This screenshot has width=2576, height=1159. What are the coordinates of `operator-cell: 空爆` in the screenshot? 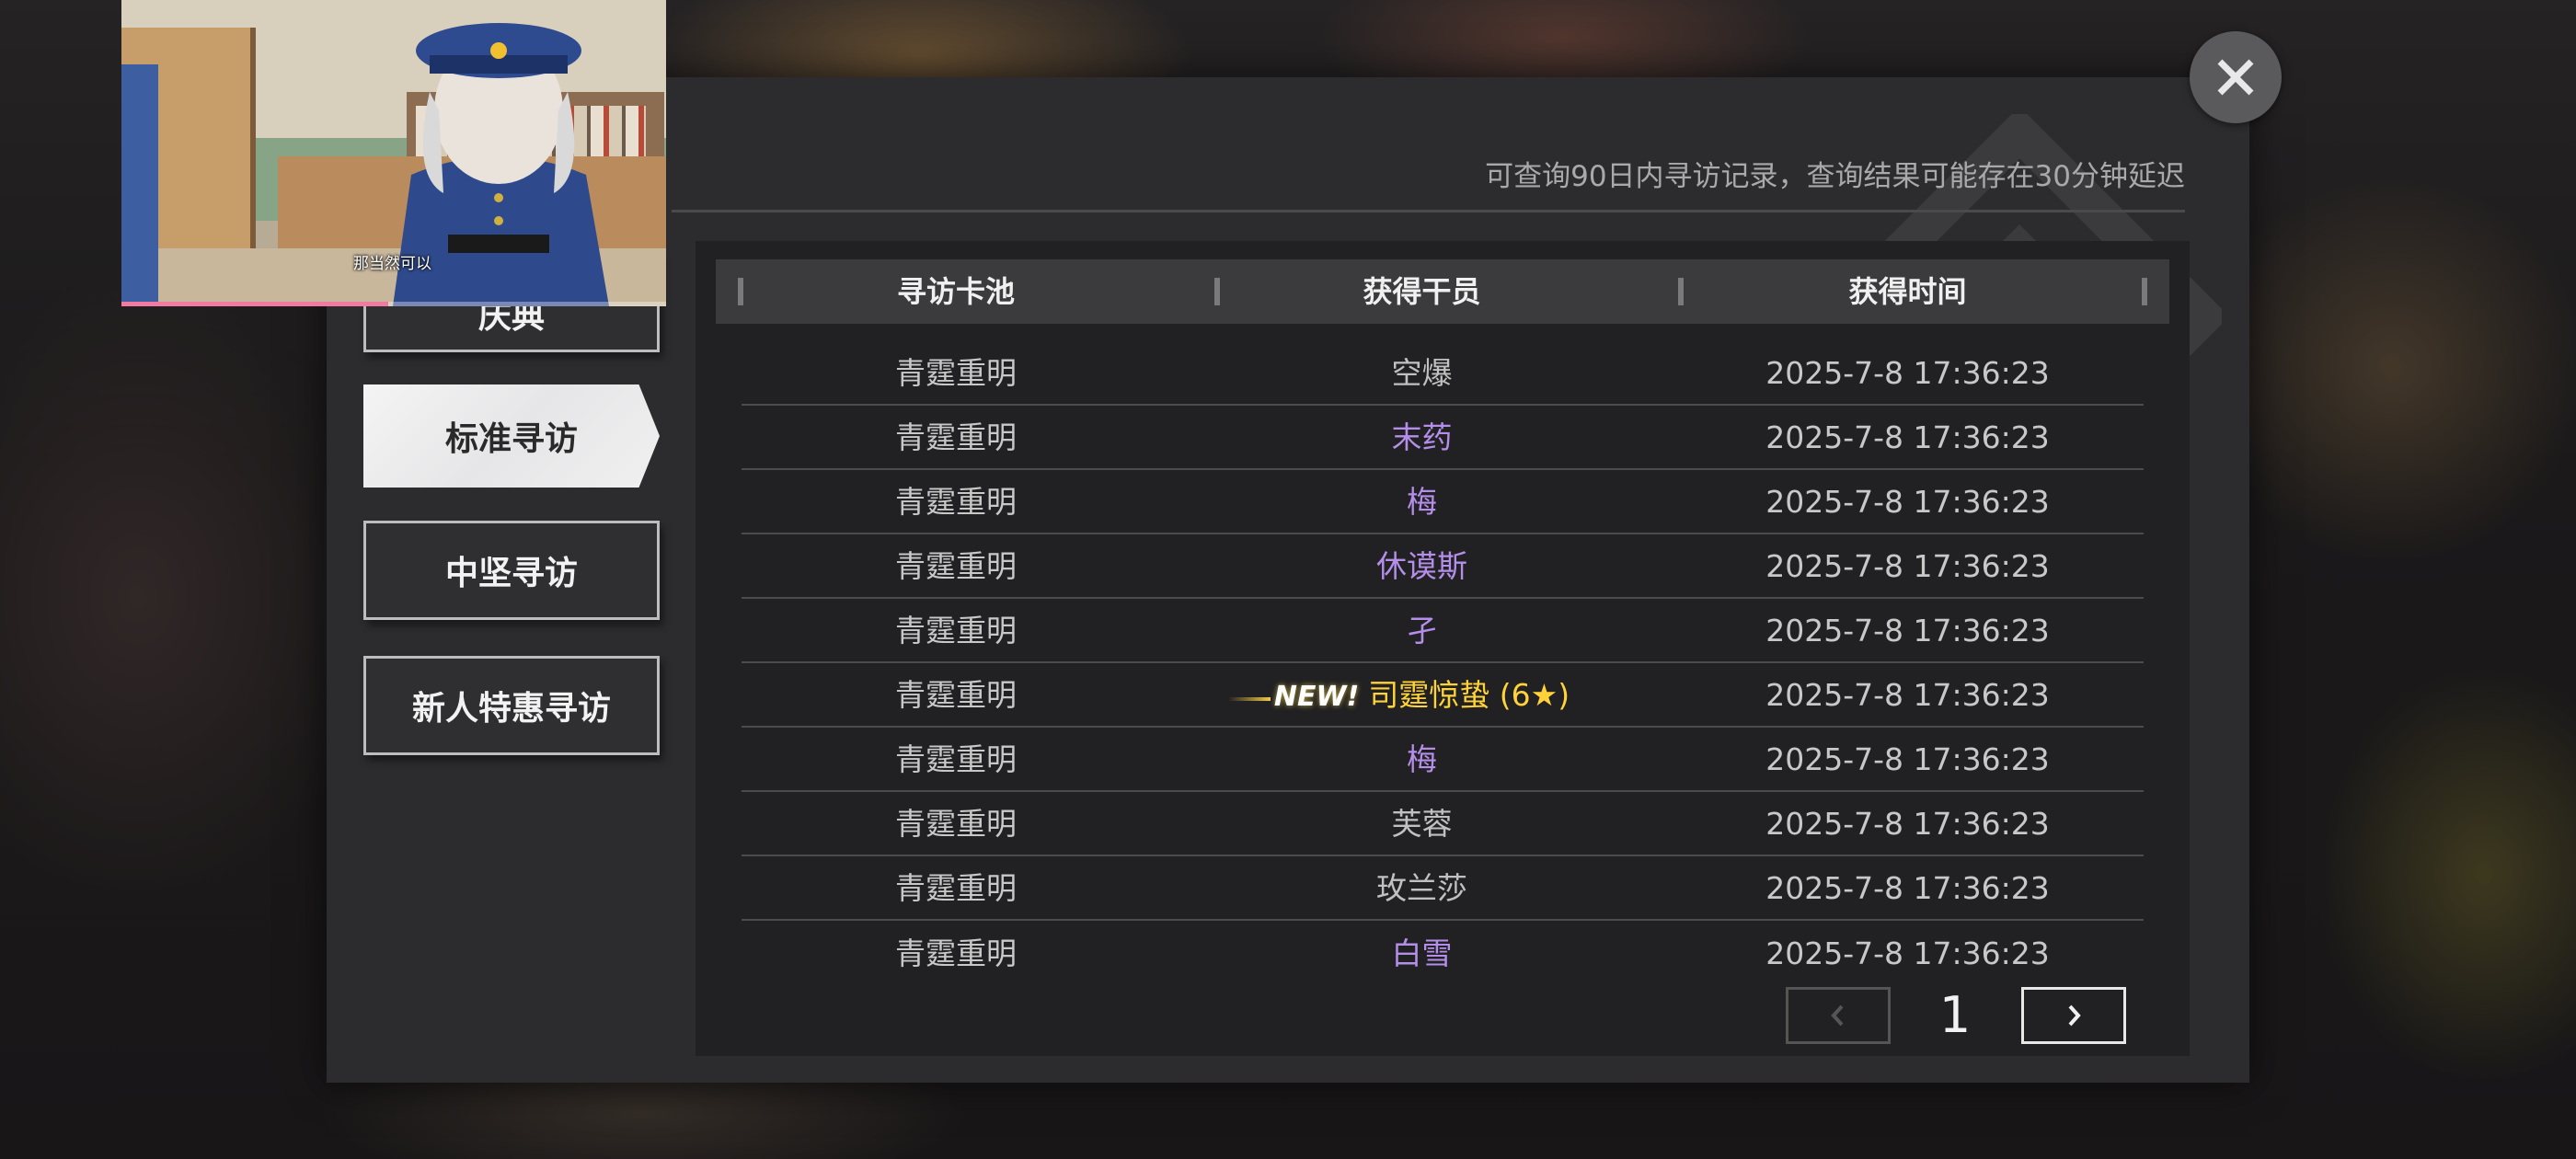 It's located at (1422, 373).